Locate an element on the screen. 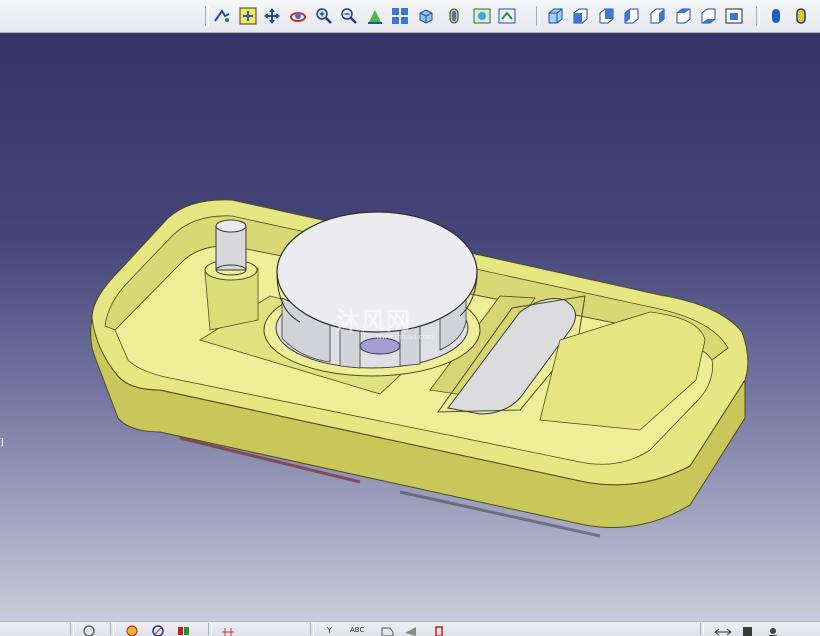 The height and width of the screenshot is (636, 820). bottom-toolbar: Y ABC is located at coordinates (410, 628).